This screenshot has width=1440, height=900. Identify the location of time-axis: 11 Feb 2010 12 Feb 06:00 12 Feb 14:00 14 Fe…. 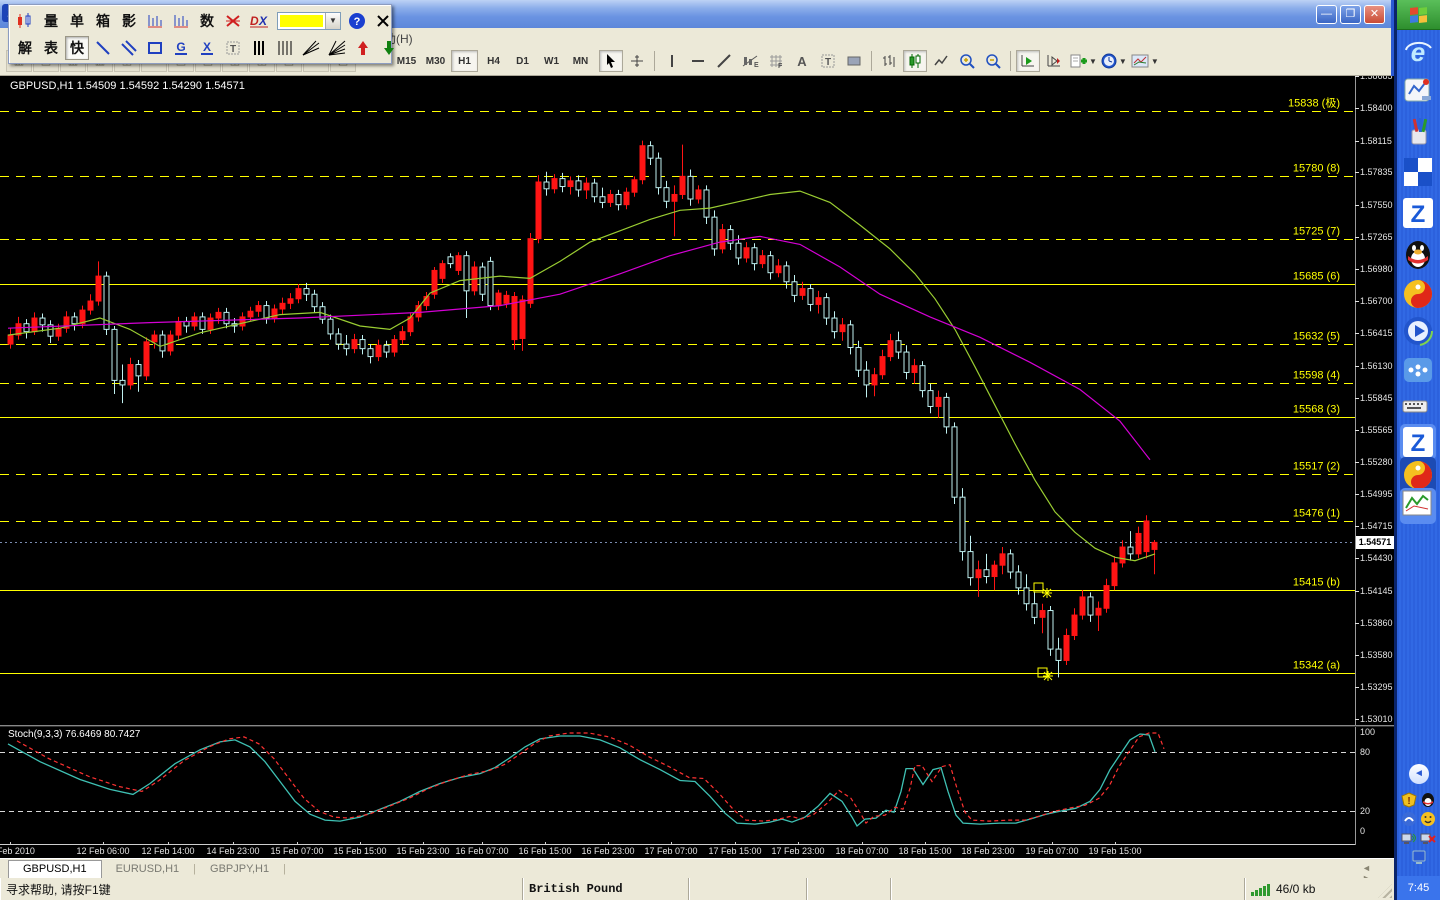
(697, 850).